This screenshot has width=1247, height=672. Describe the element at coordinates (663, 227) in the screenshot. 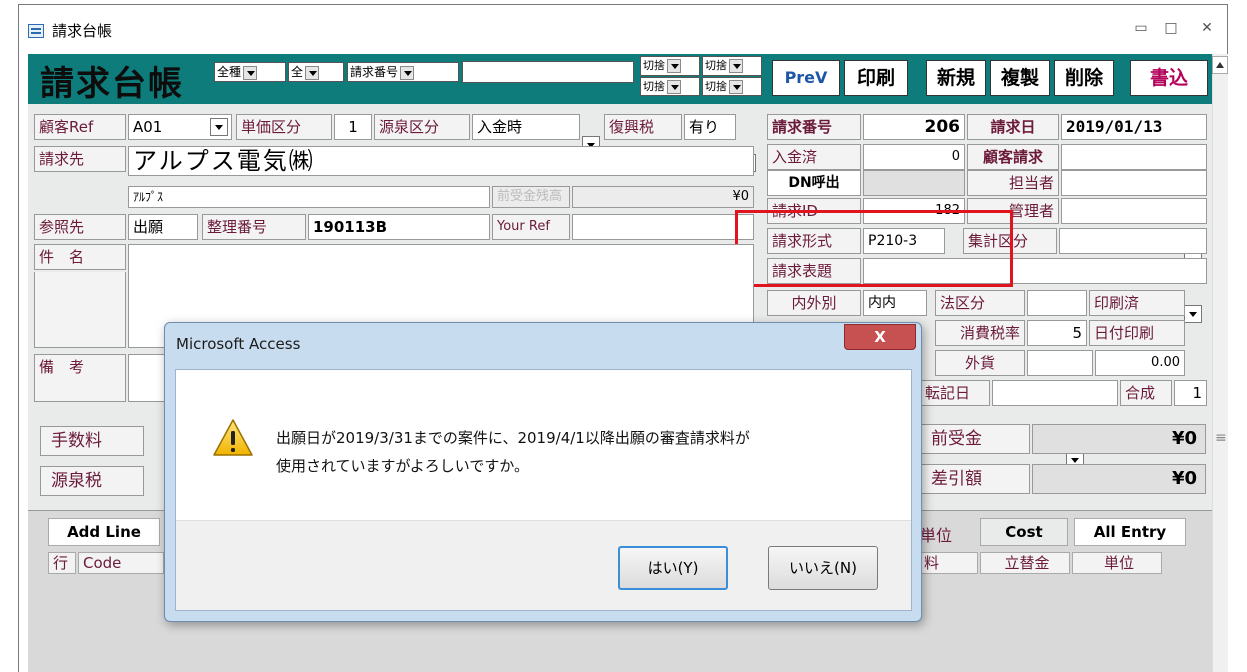

I see `your-ref-field` at that location.